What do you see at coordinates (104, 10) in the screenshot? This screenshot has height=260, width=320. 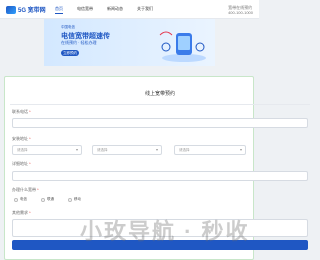 I see `main-nav: 首页 电信宽带 新闻动态 关于我们` at bounding box center [104, 10].